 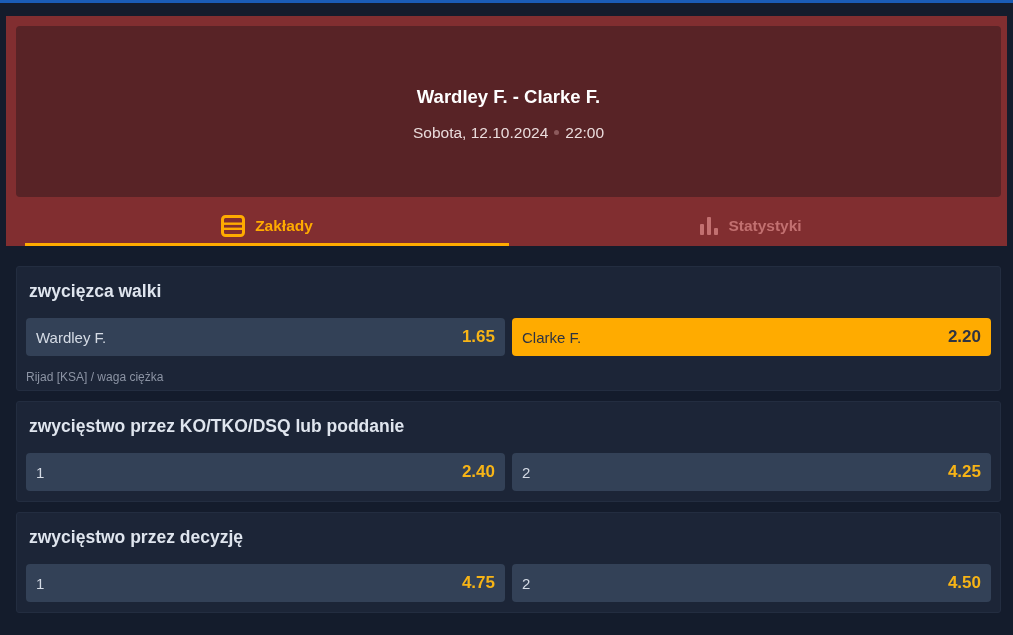 I want to click on tab: Zakłady, so click(x=267, y=221).